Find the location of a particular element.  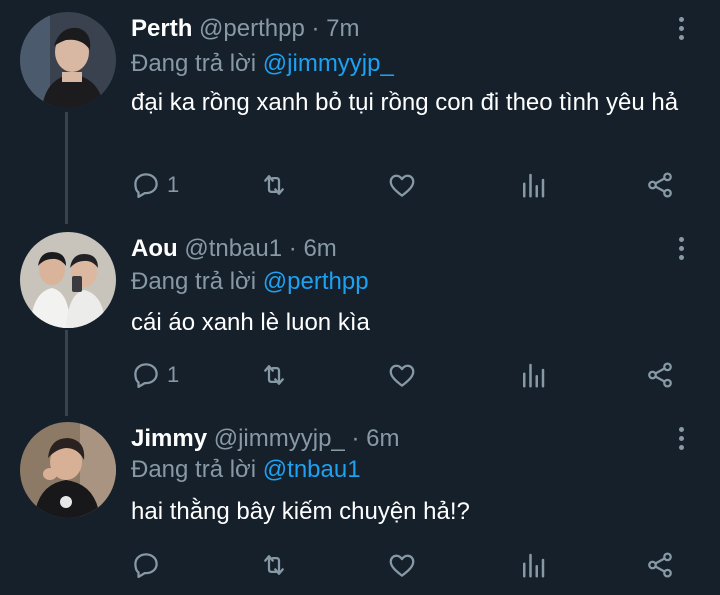

reply-mention: @tnbau1 is located at coordinates (312, 469).